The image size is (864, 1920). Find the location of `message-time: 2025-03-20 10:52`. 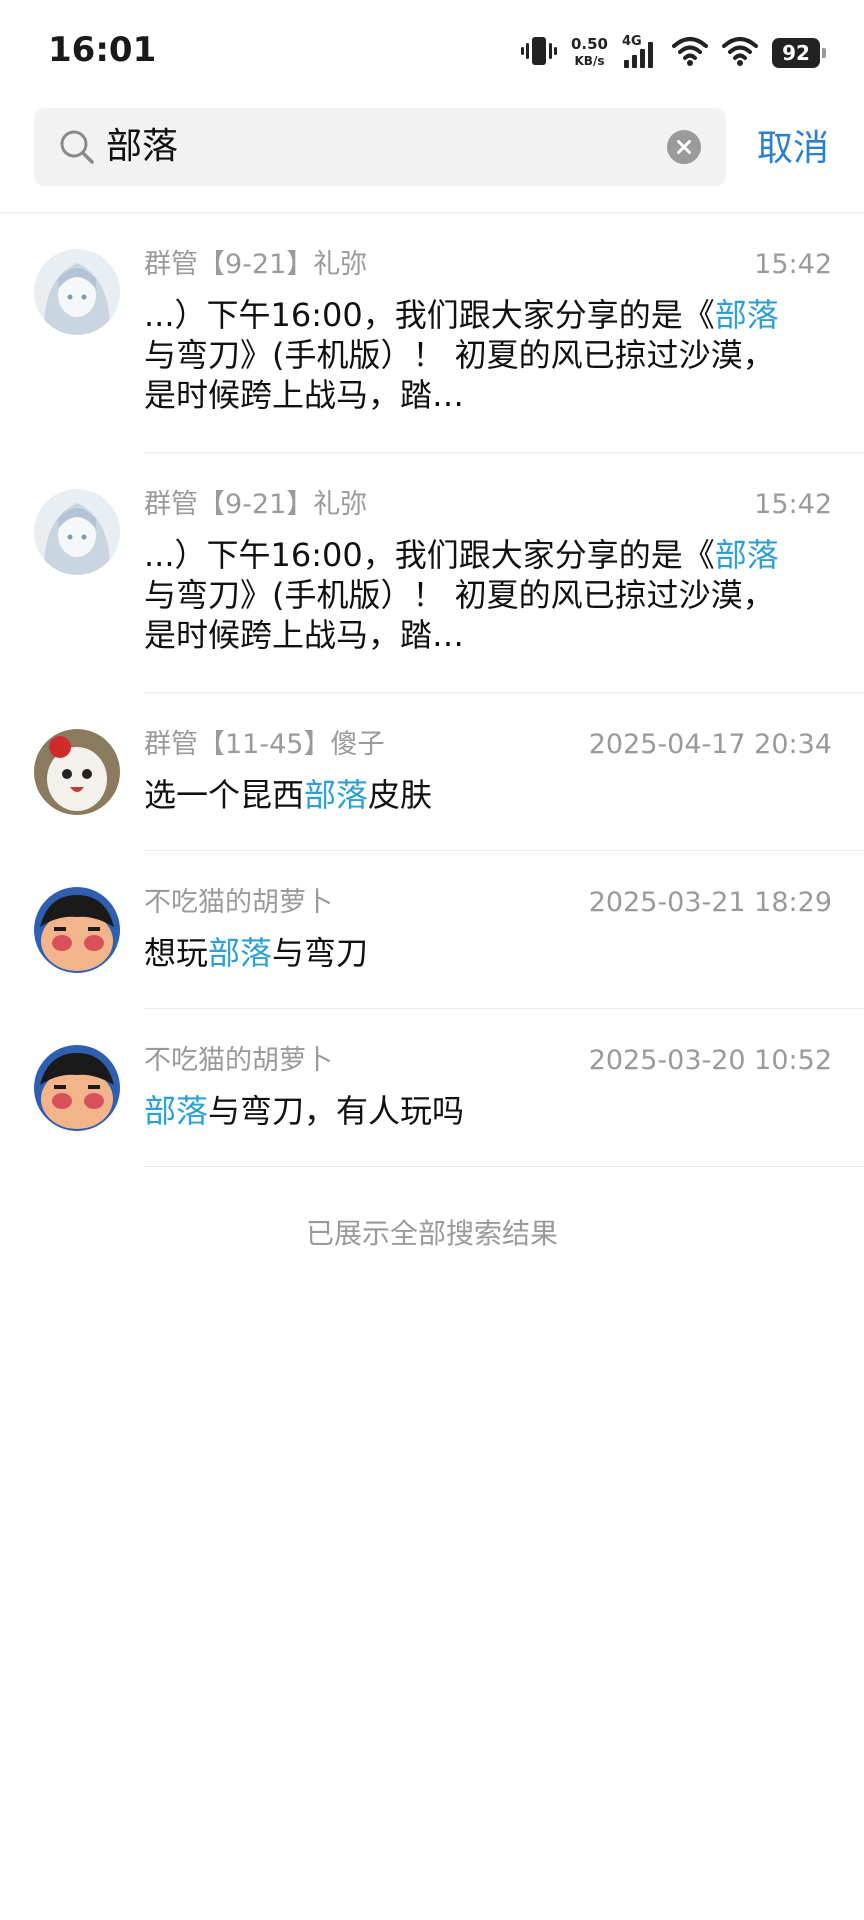

message-time: 2025-03-20 10:52 is located at coordinates (710, 1060).